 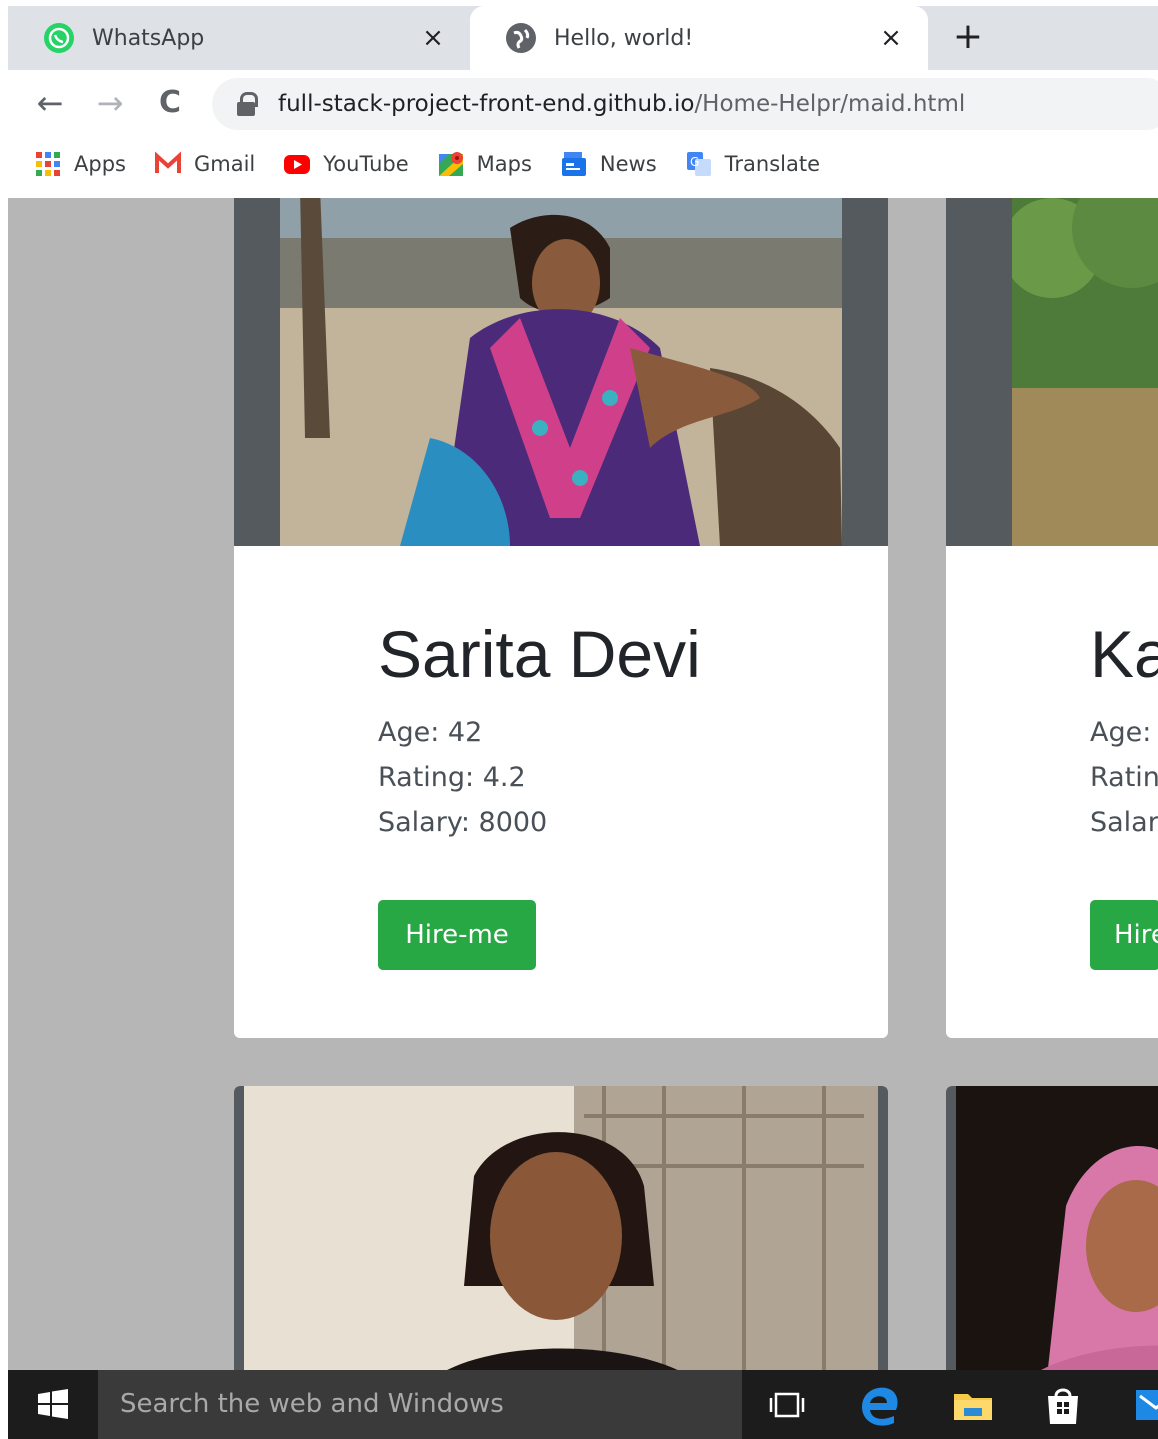 I want to click on maid-name: Sarita Devi, so click(x=539, y=654).